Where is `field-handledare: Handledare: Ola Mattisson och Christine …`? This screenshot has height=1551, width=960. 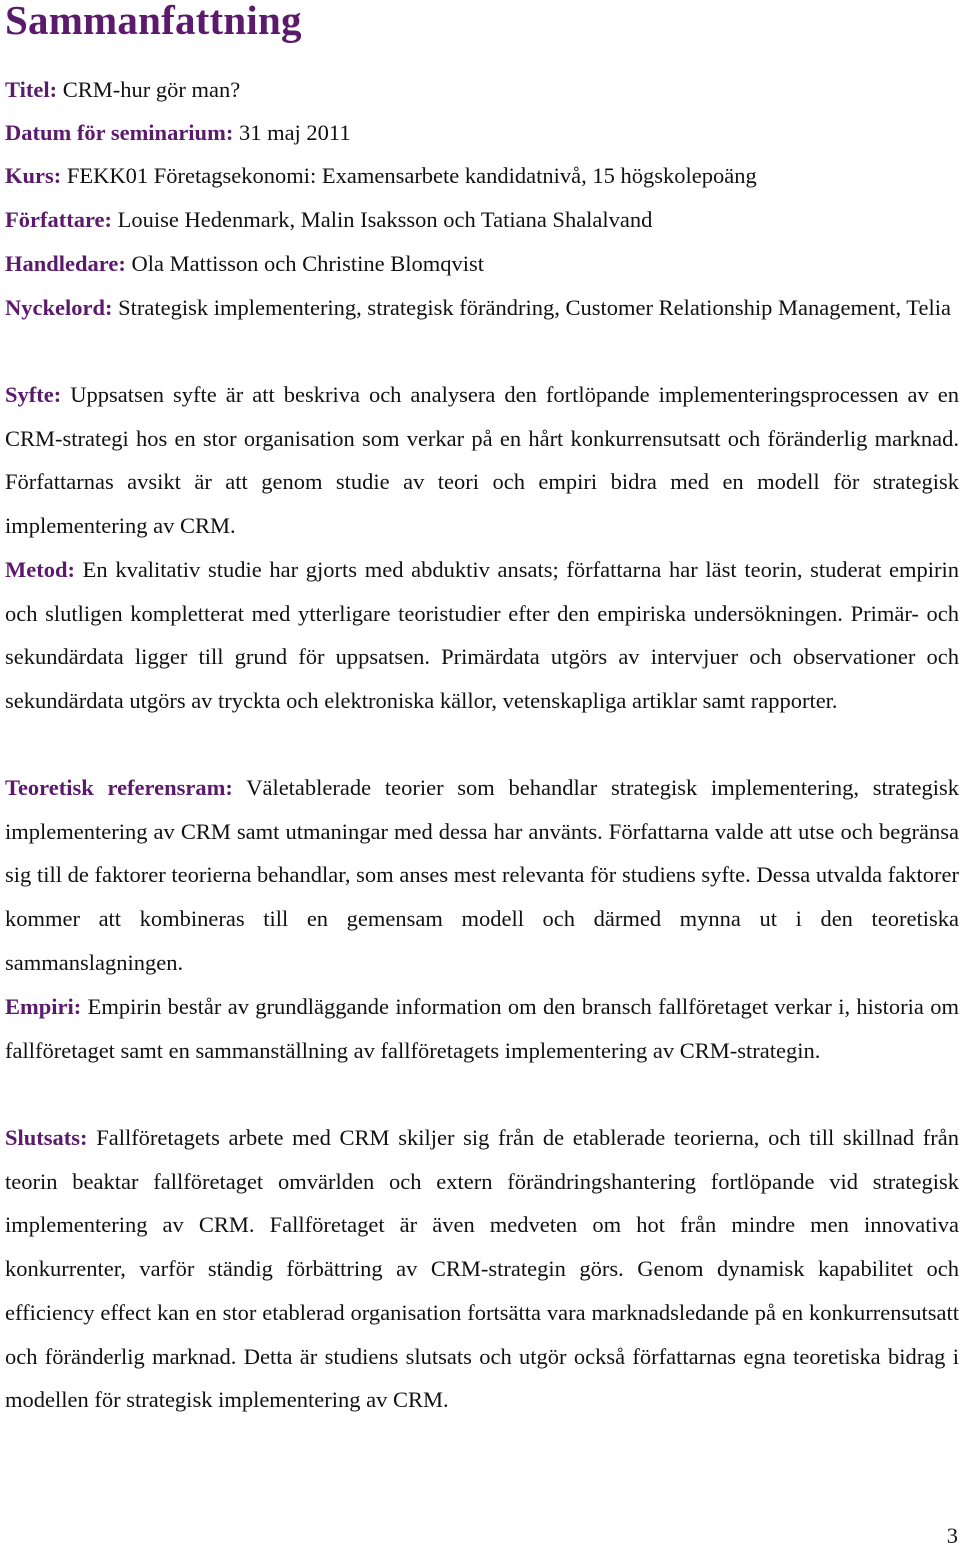
field-handledare: Handledare: Ola Mattisson och Christine … is located at coordinates (482, 264).